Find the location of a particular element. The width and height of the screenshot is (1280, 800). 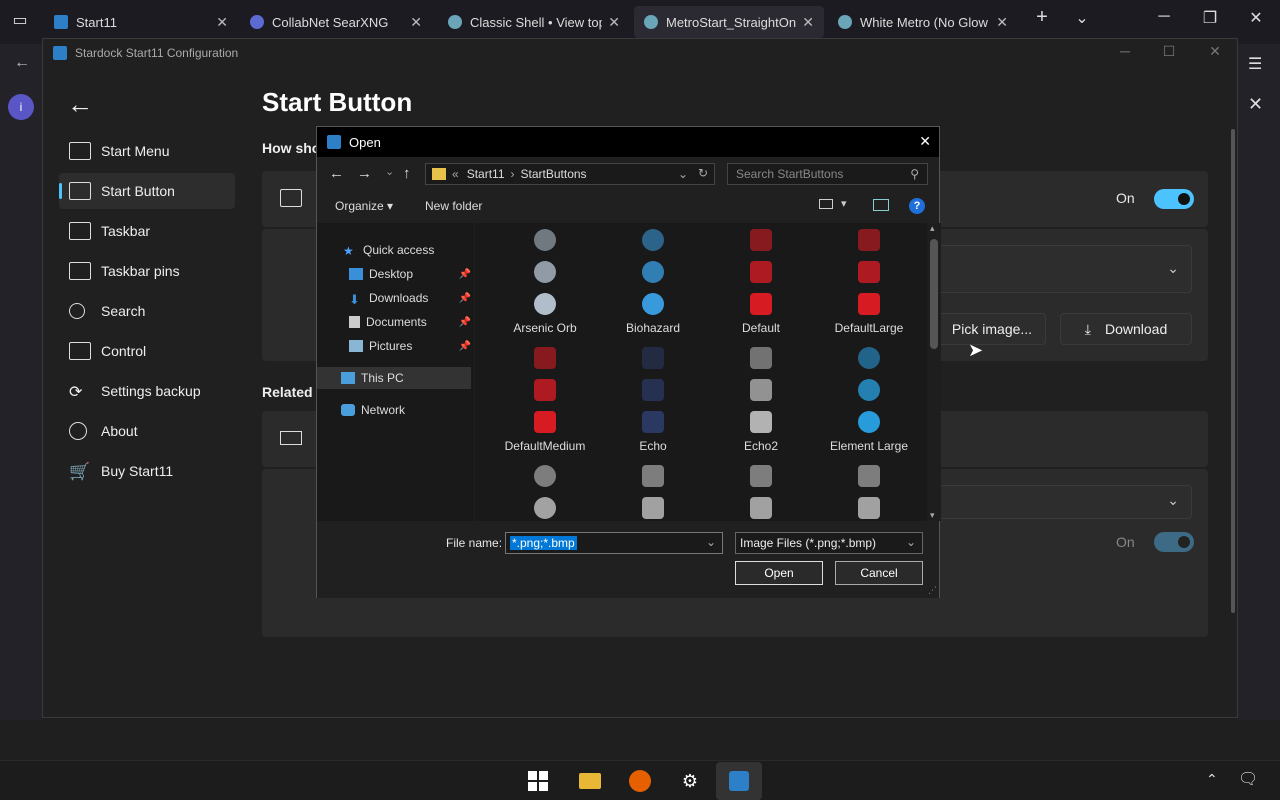

settings-icon: ⚙ is located at coordinates (690, 781).